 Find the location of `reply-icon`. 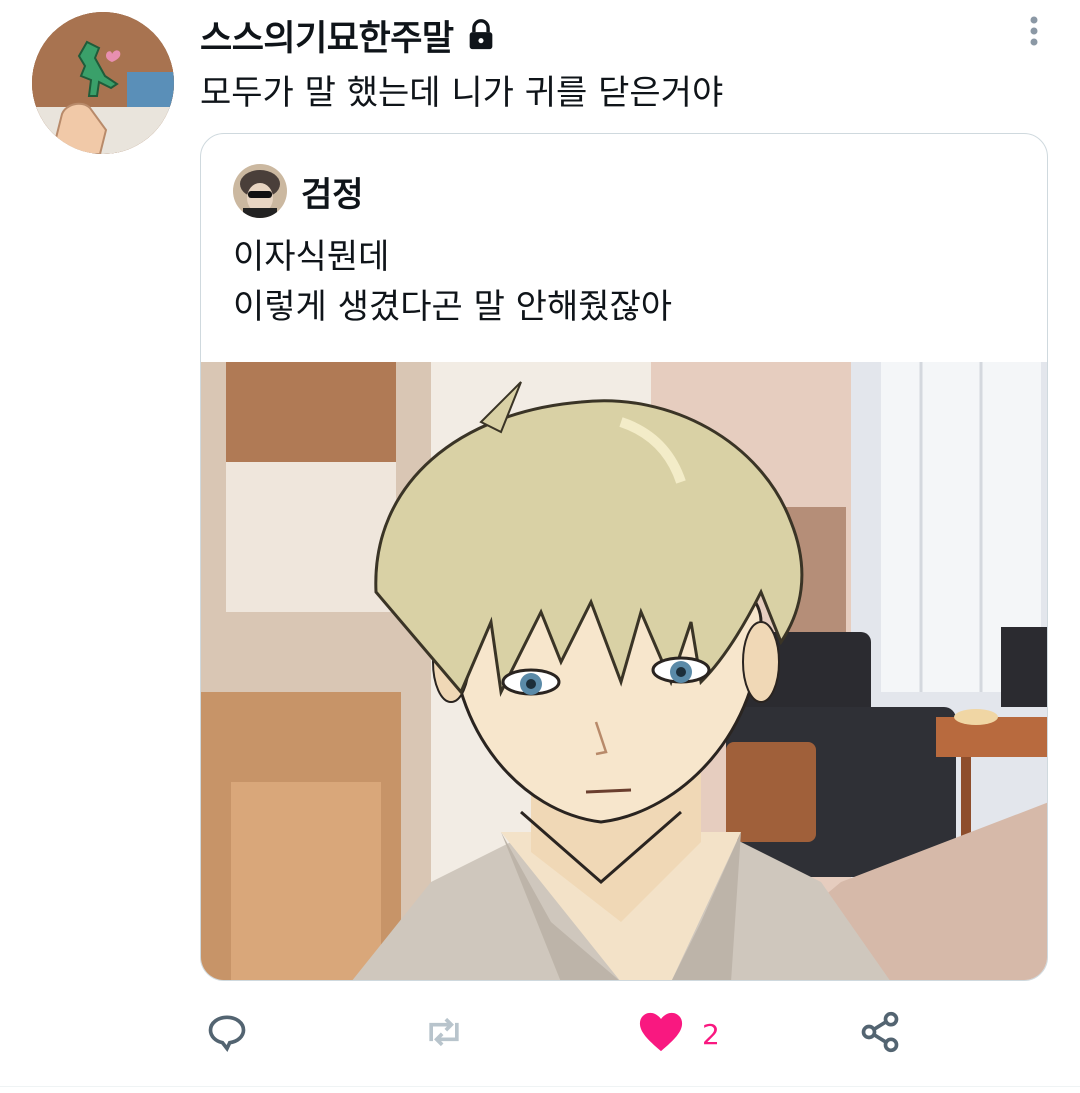

reply-icon is located at coordinates (227, 1034).